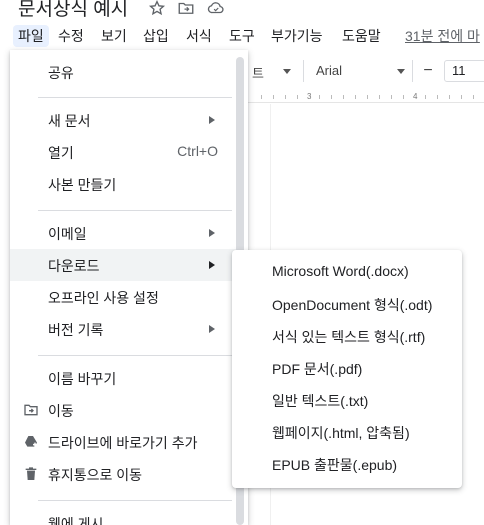 The height and width of the screenshot is (525, 484). Describe the element at coordinates (76, 330) in the screenshot. I see `menu-item-label: 버전 기록` at that location.